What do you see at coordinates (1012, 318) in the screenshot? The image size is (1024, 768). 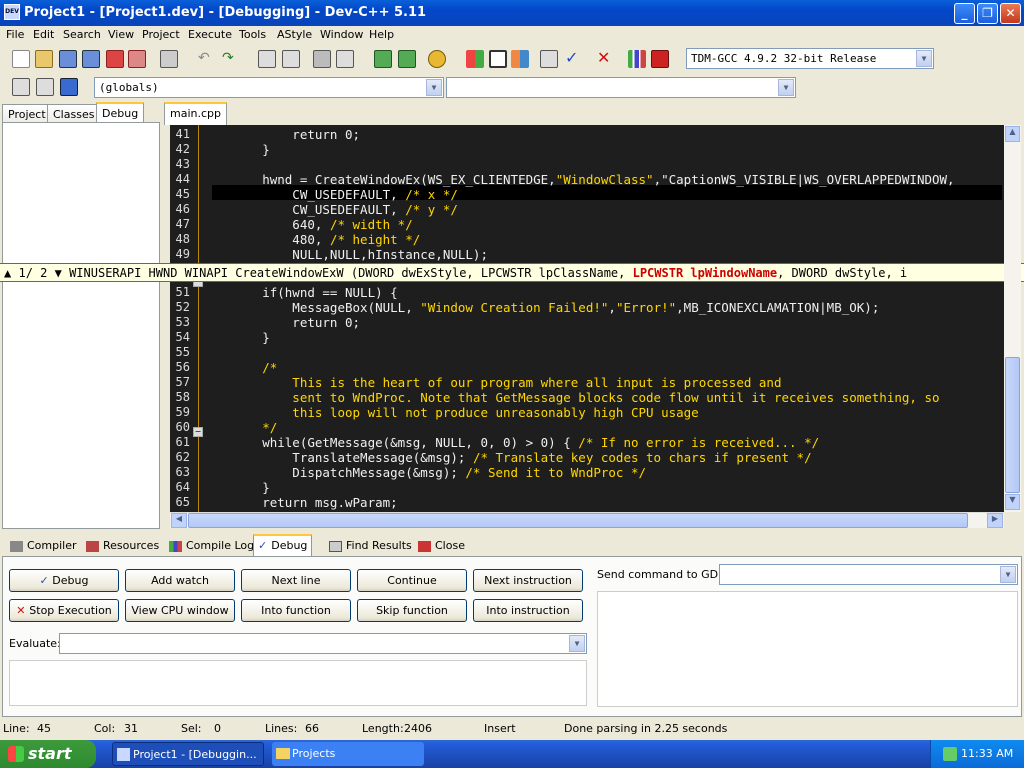 I see `editor-vertical-scrollbar: ▲ ▼` at bounding box center [1012, 318].